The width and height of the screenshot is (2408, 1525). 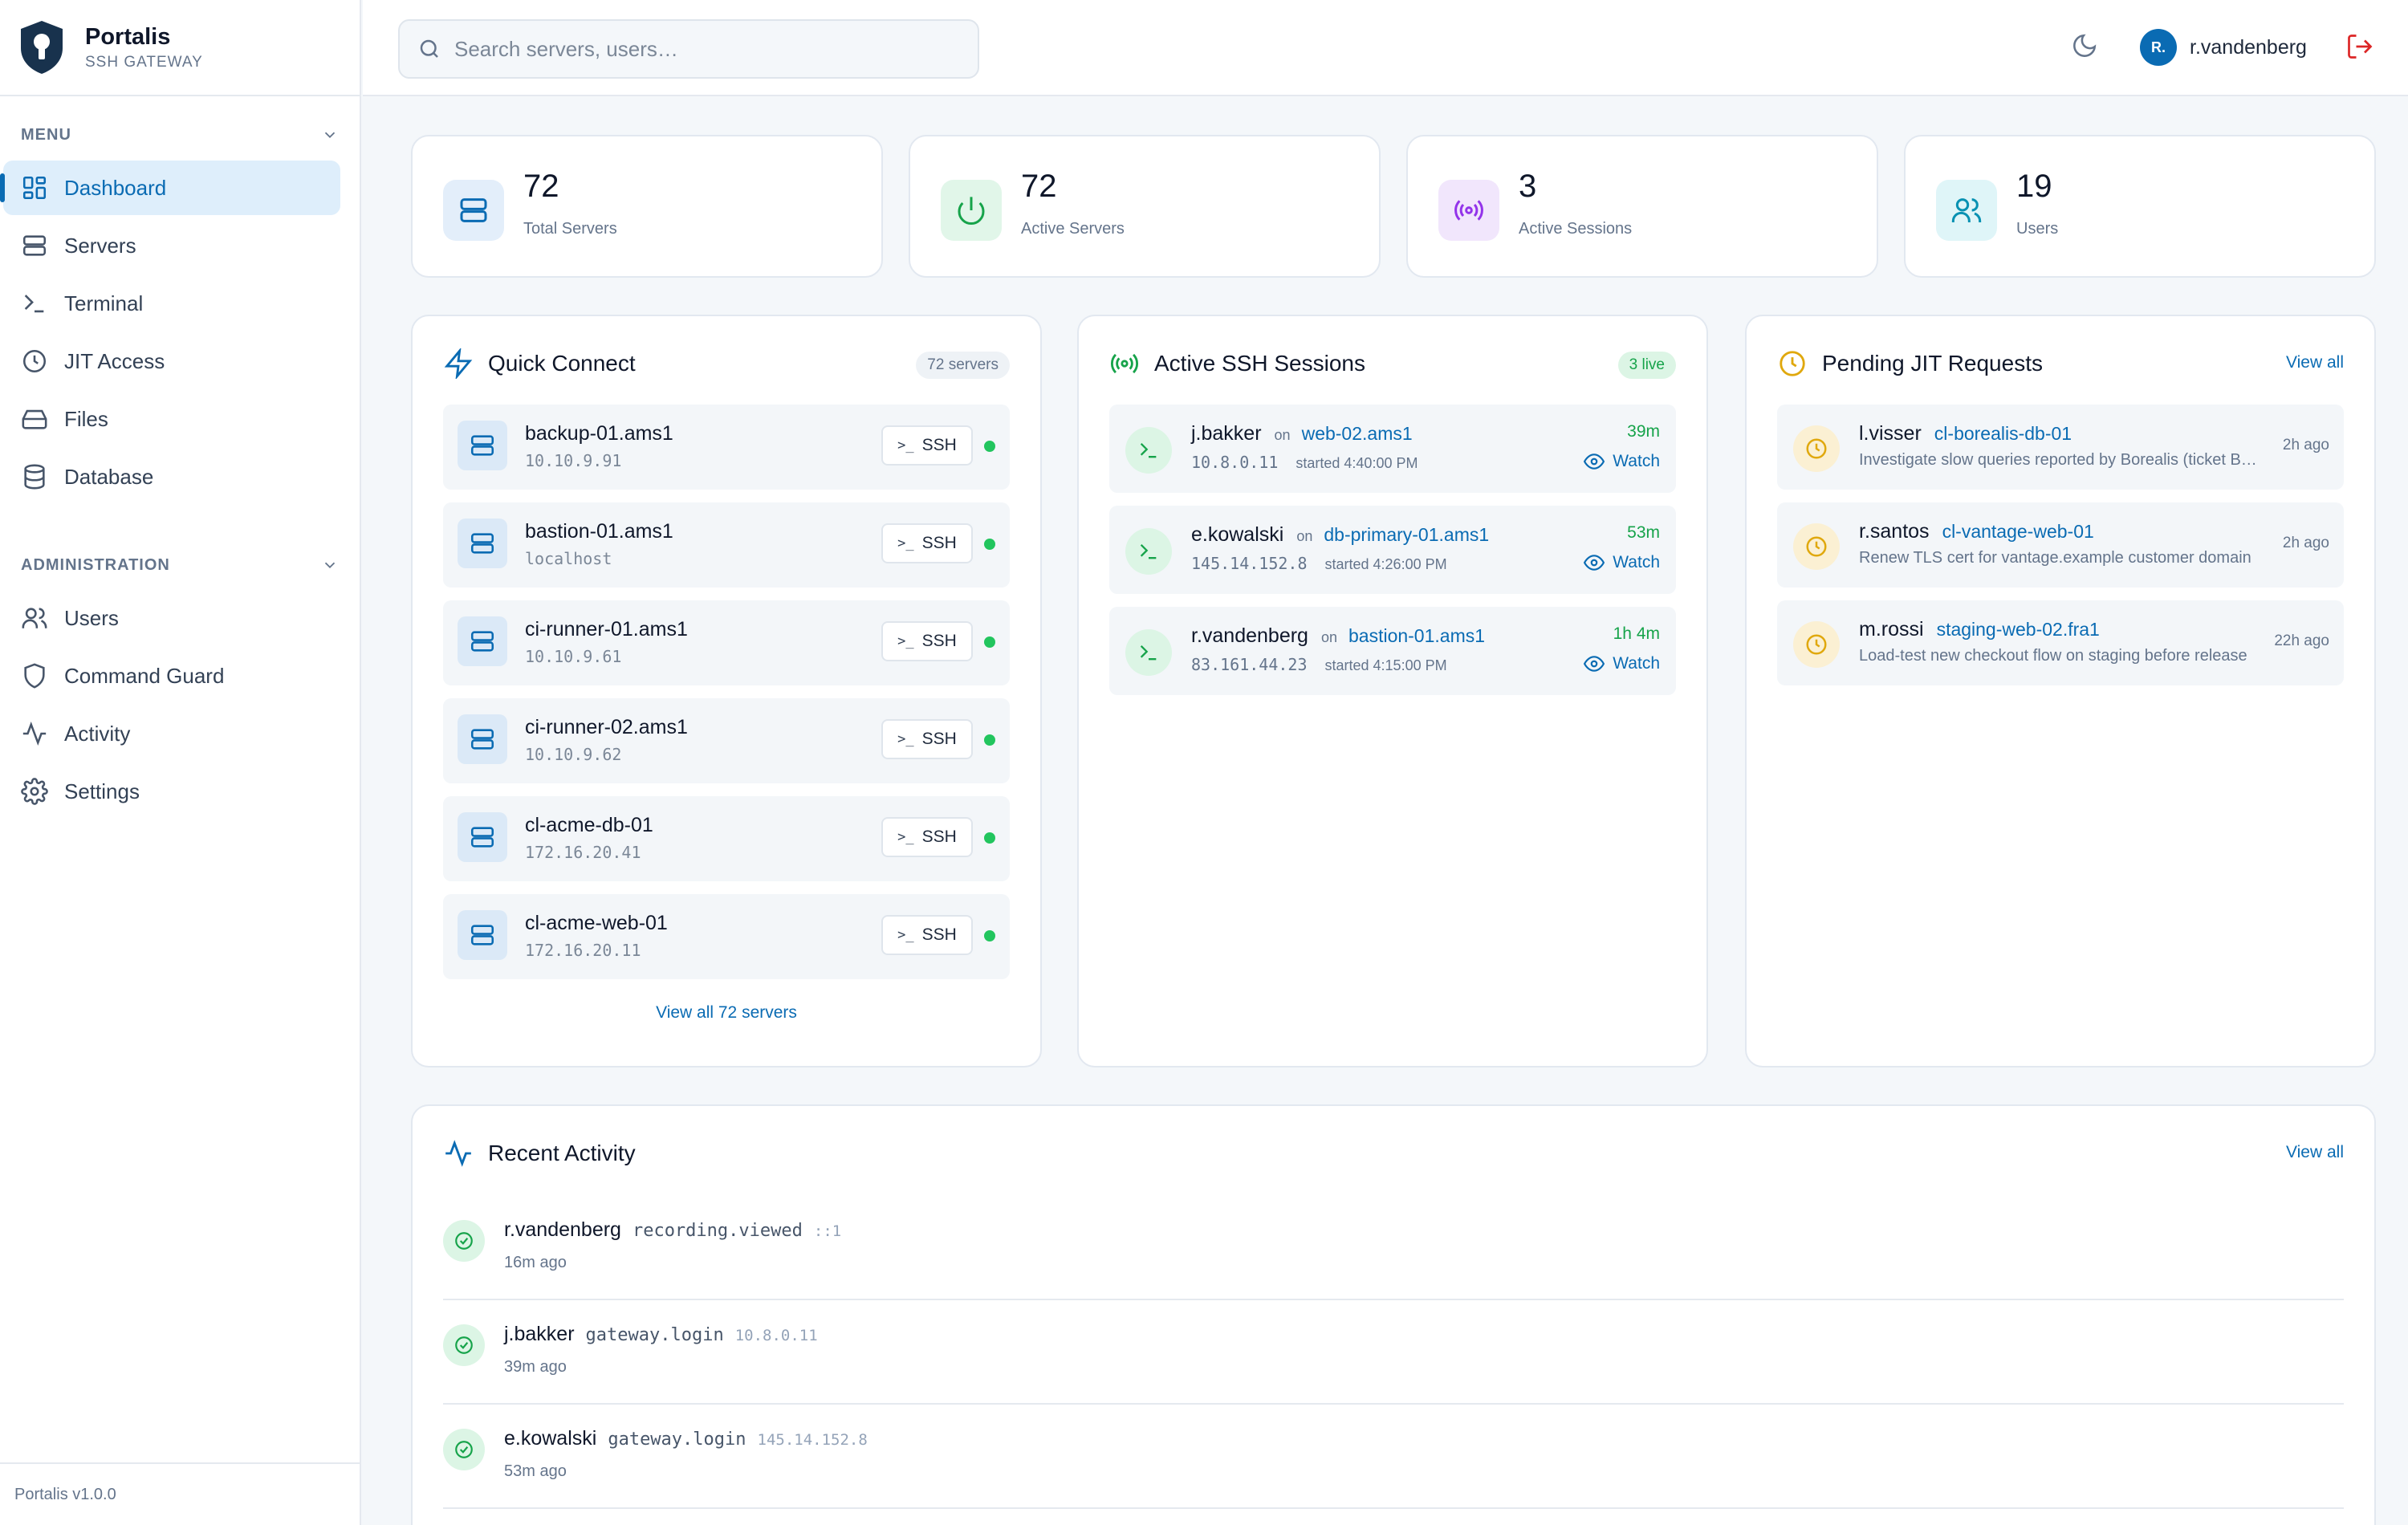 What do you see at coordinates (1406, 534) in the screenshot?
I see `session-host-link: db-primary-01.ams1` at bounding box center [1406, 534].